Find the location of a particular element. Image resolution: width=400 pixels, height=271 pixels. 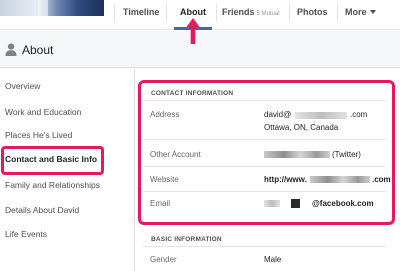

gender-label: Gender is located at coordinates (163, 259).